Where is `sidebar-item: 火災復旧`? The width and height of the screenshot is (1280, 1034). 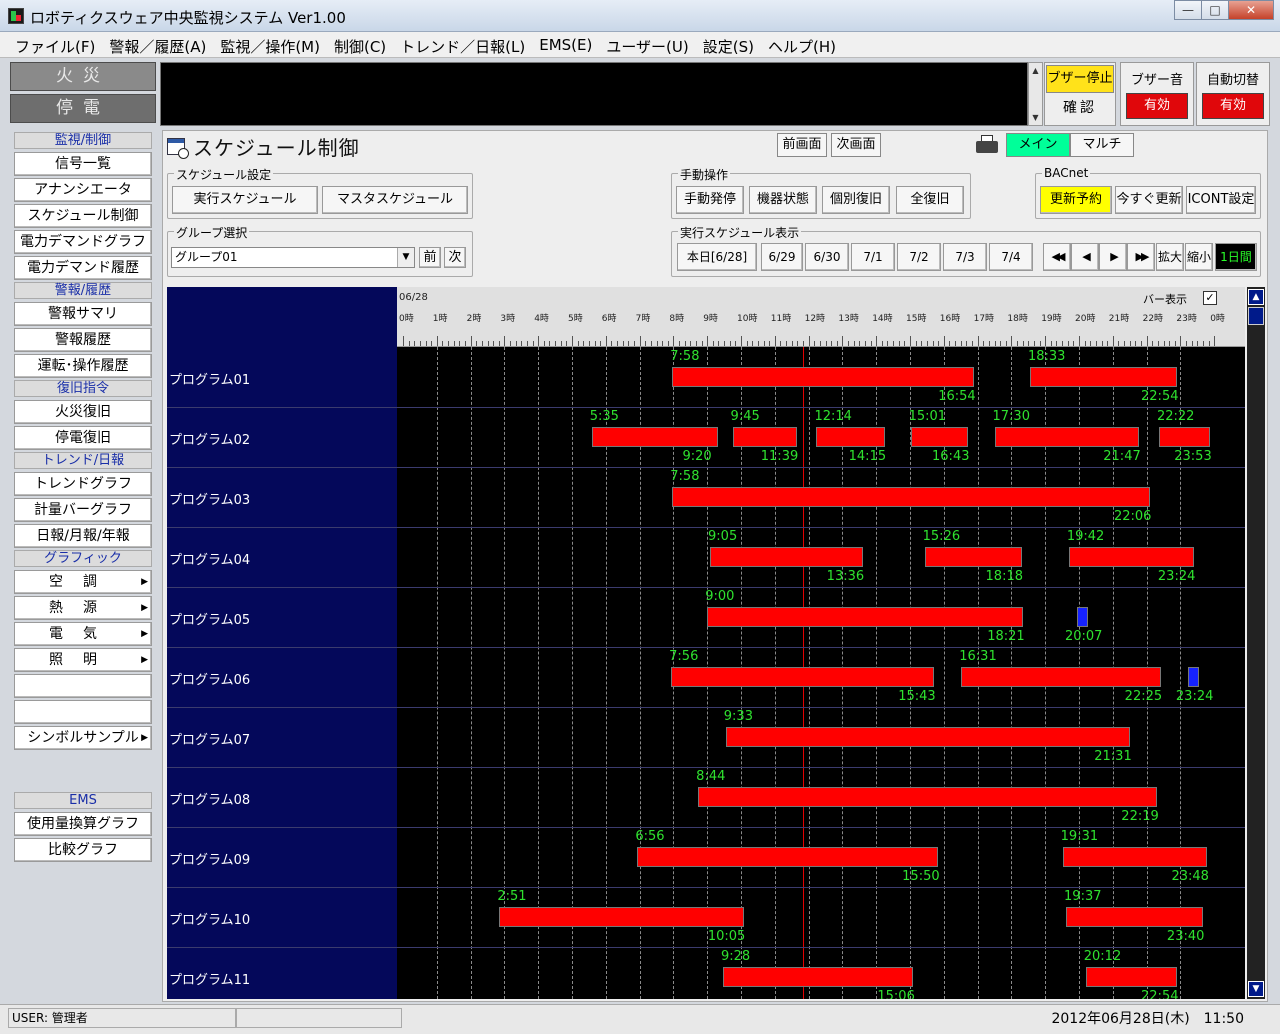 sidebar-item: 火災復旧 is located at coordinates (83, 412).